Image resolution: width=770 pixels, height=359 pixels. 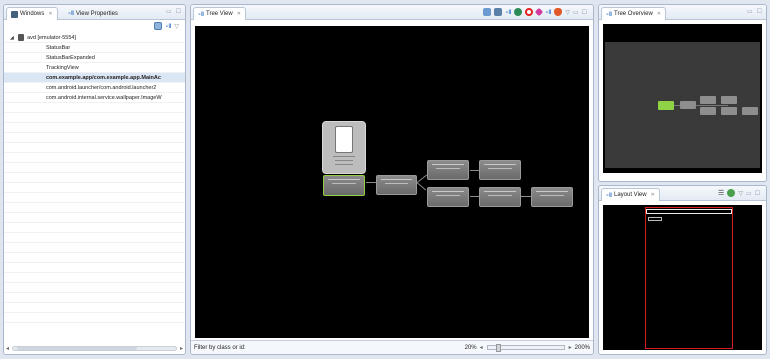 I want to click on refresh-icon, so click(x=158, y=26).